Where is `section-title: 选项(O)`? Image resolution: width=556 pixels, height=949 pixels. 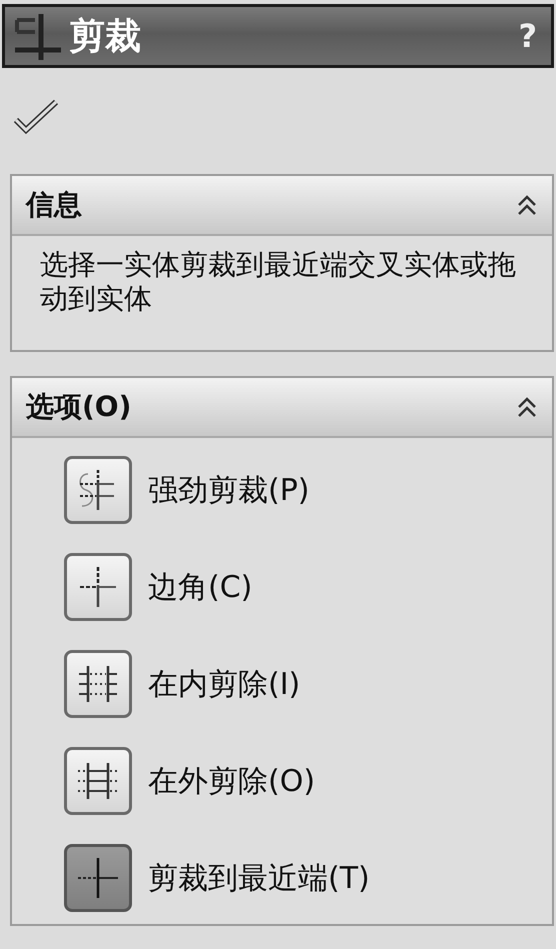 section-title: 选项(O) is located at coordinates (79, 407).